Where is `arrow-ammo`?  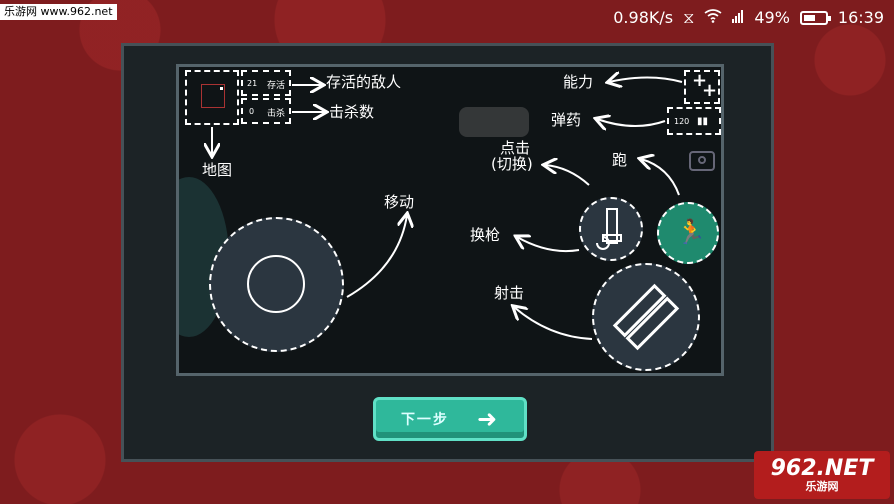 arrow-ammo is located at coordinates (631, 122).